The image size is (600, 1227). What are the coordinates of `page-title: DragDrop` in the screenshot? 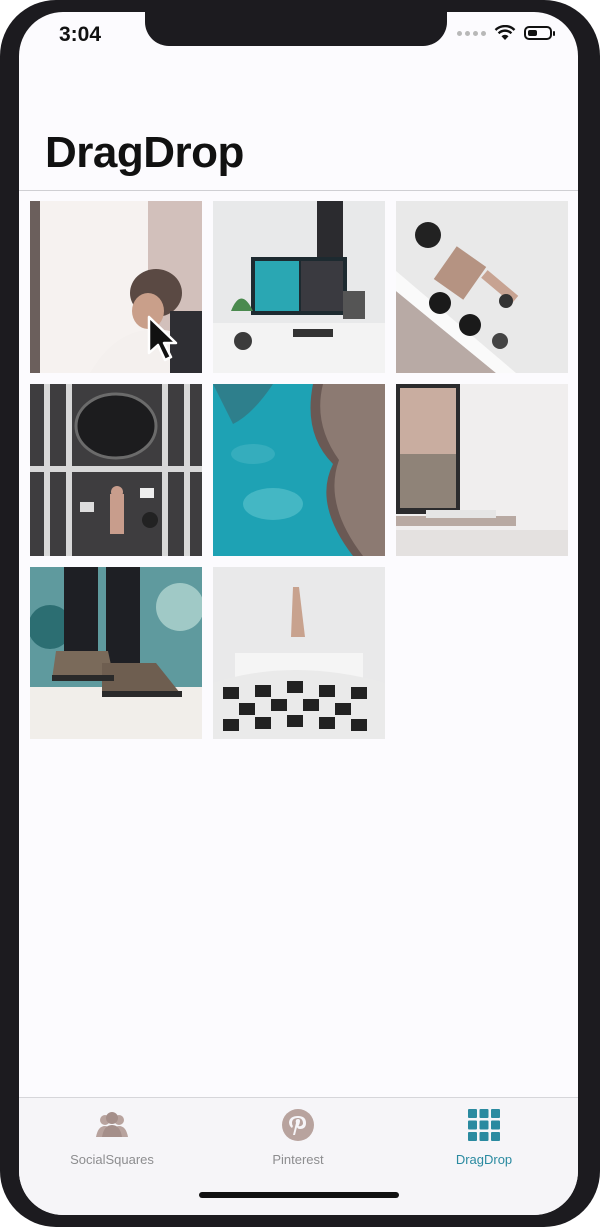 It's located at (144, 152).